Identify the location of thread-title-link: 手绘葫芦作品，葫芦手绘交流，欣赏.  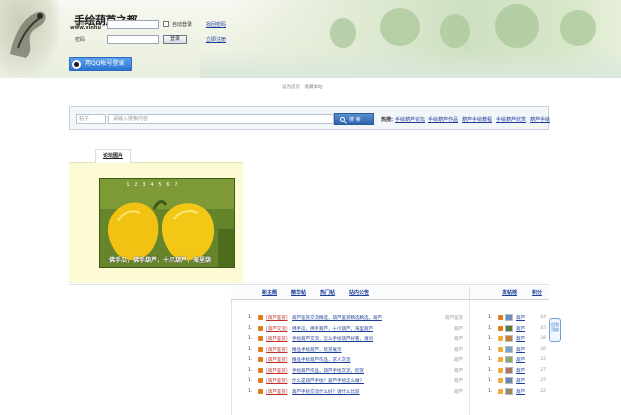
(362, 371).